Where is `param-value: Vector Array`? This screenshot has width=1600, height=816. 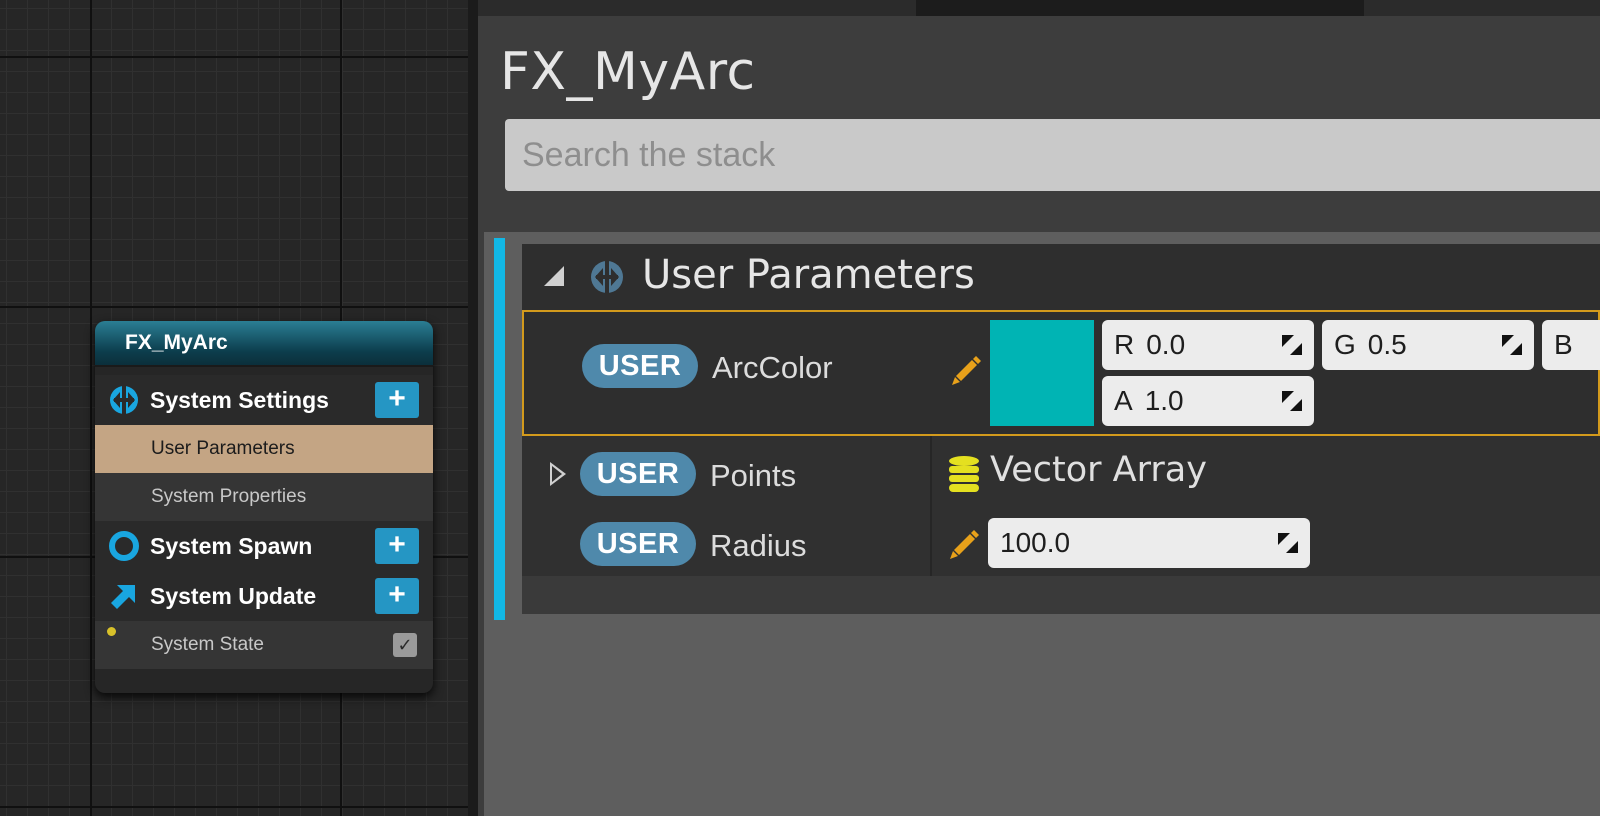
param-value: Vector Array is located at coordinates (1098, 470).